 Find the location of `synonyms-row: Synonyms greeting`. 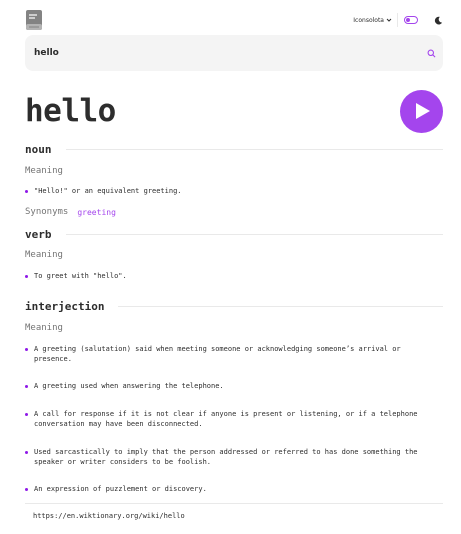

synonyms-row: Synonyms greeting is located at coordinates (70, 212).